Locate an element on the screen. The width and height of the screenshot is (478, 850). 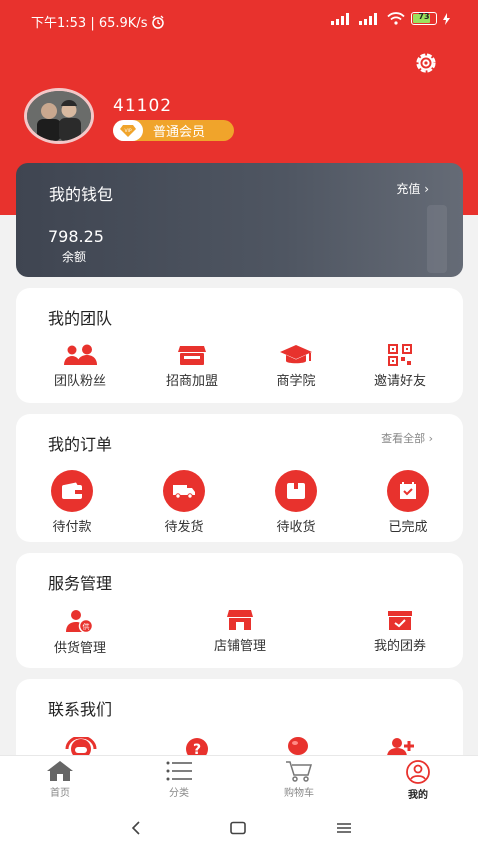
shop-management-item: 店铺管理 is located at coordinates (240, 631).